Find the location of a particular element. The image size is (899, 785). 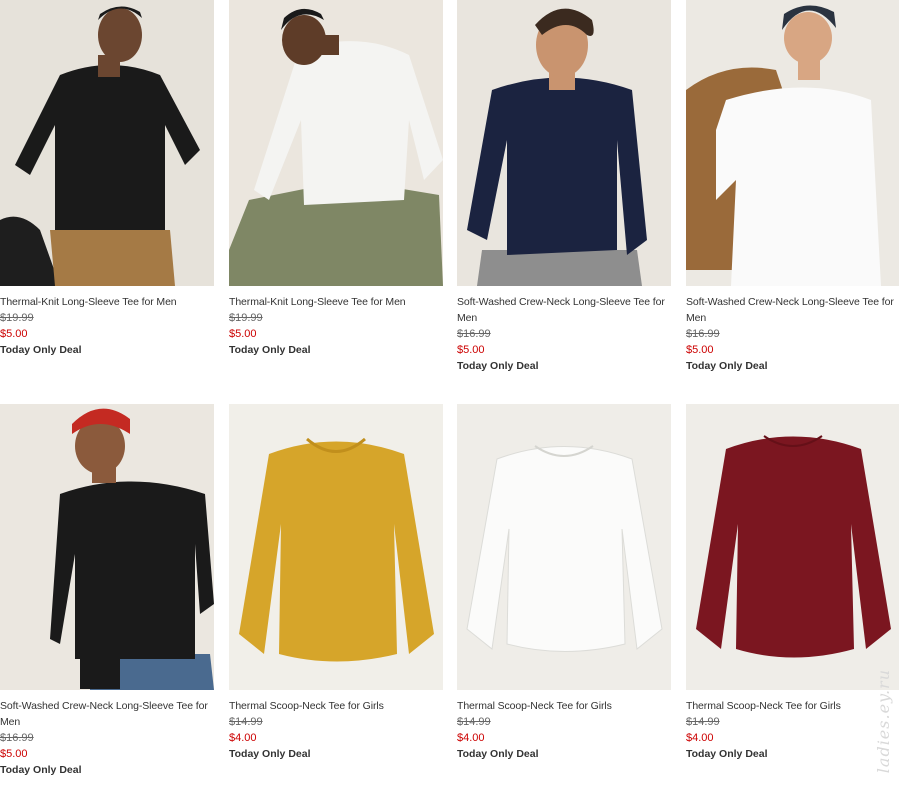

watermark: ladies.ey.ru is located at coordinates (883, 720).